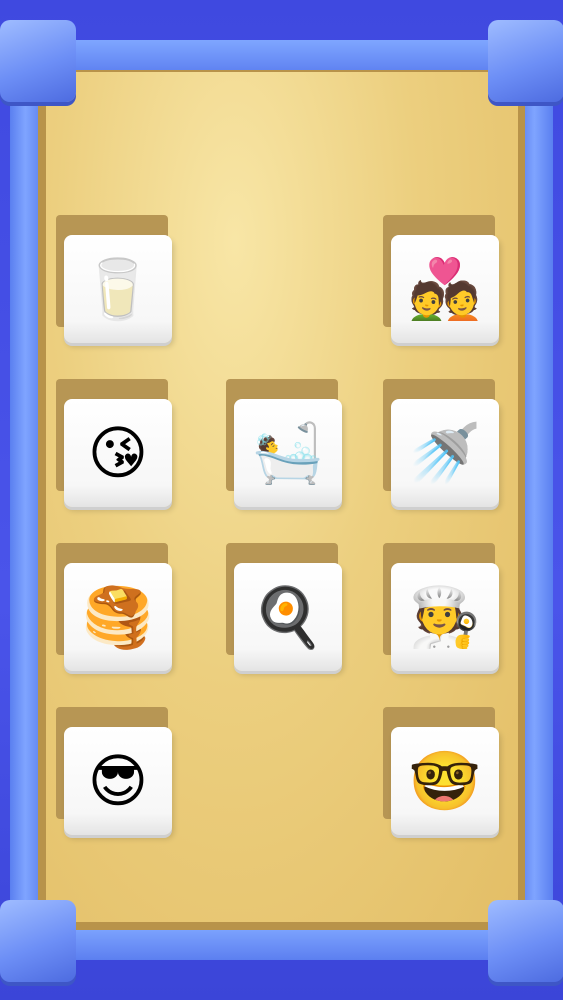 The width and height of the screenshot is (563, 1000). I want to click on tile-kiss: 😘, so click(118, 453).